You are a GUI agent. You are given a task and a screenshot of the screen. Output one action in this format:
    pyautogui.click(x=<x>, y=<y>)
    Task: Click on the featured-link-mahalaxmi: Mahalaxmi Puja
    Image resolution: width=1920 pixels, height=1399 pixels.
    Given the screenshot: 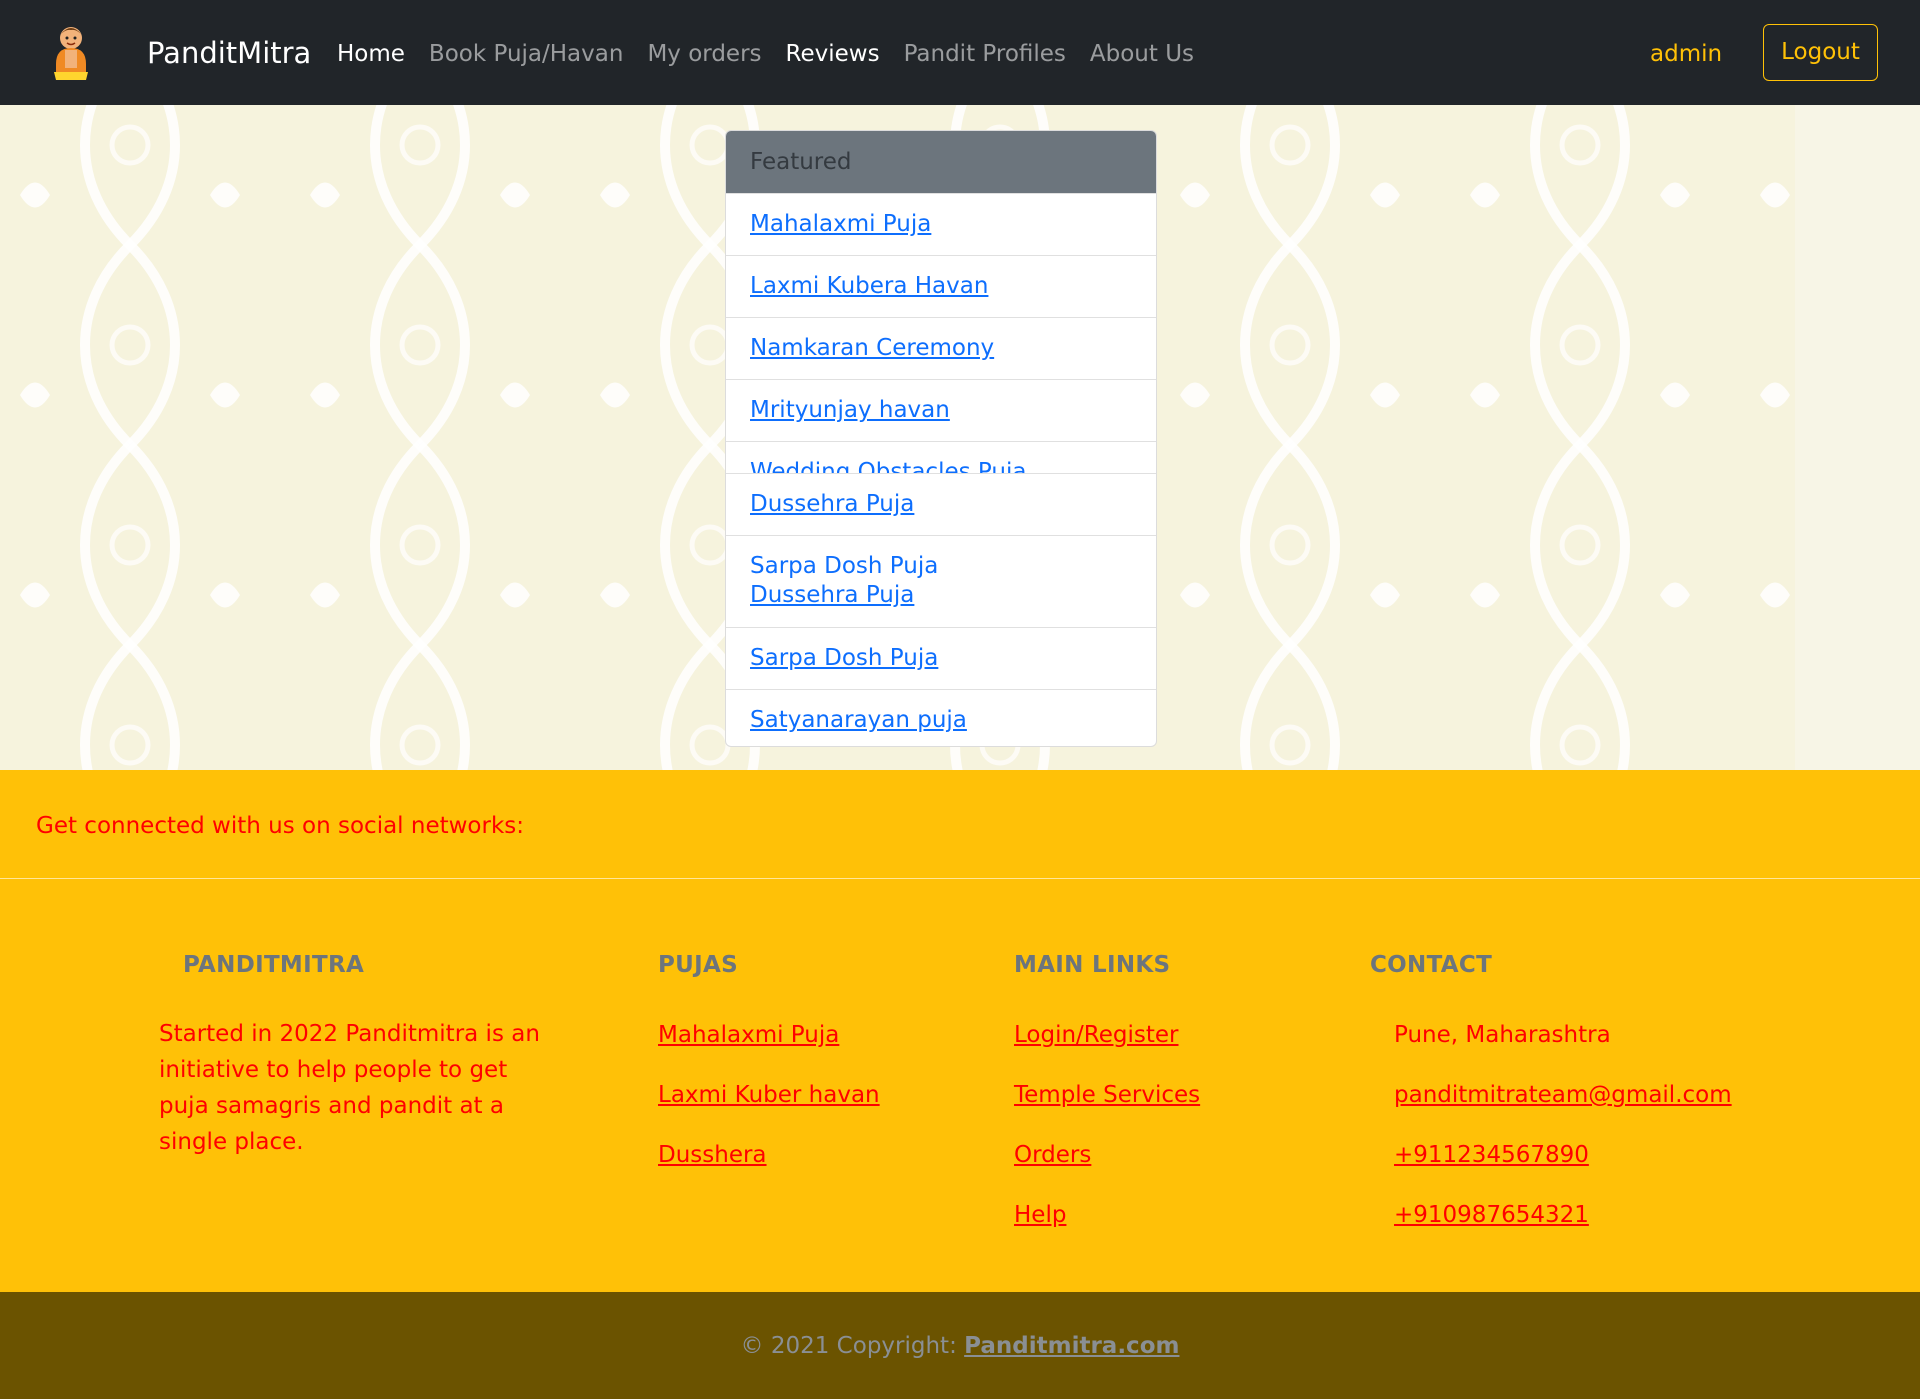 What is the action you would take?
    pyautogui.click(x=953, y=224)
    